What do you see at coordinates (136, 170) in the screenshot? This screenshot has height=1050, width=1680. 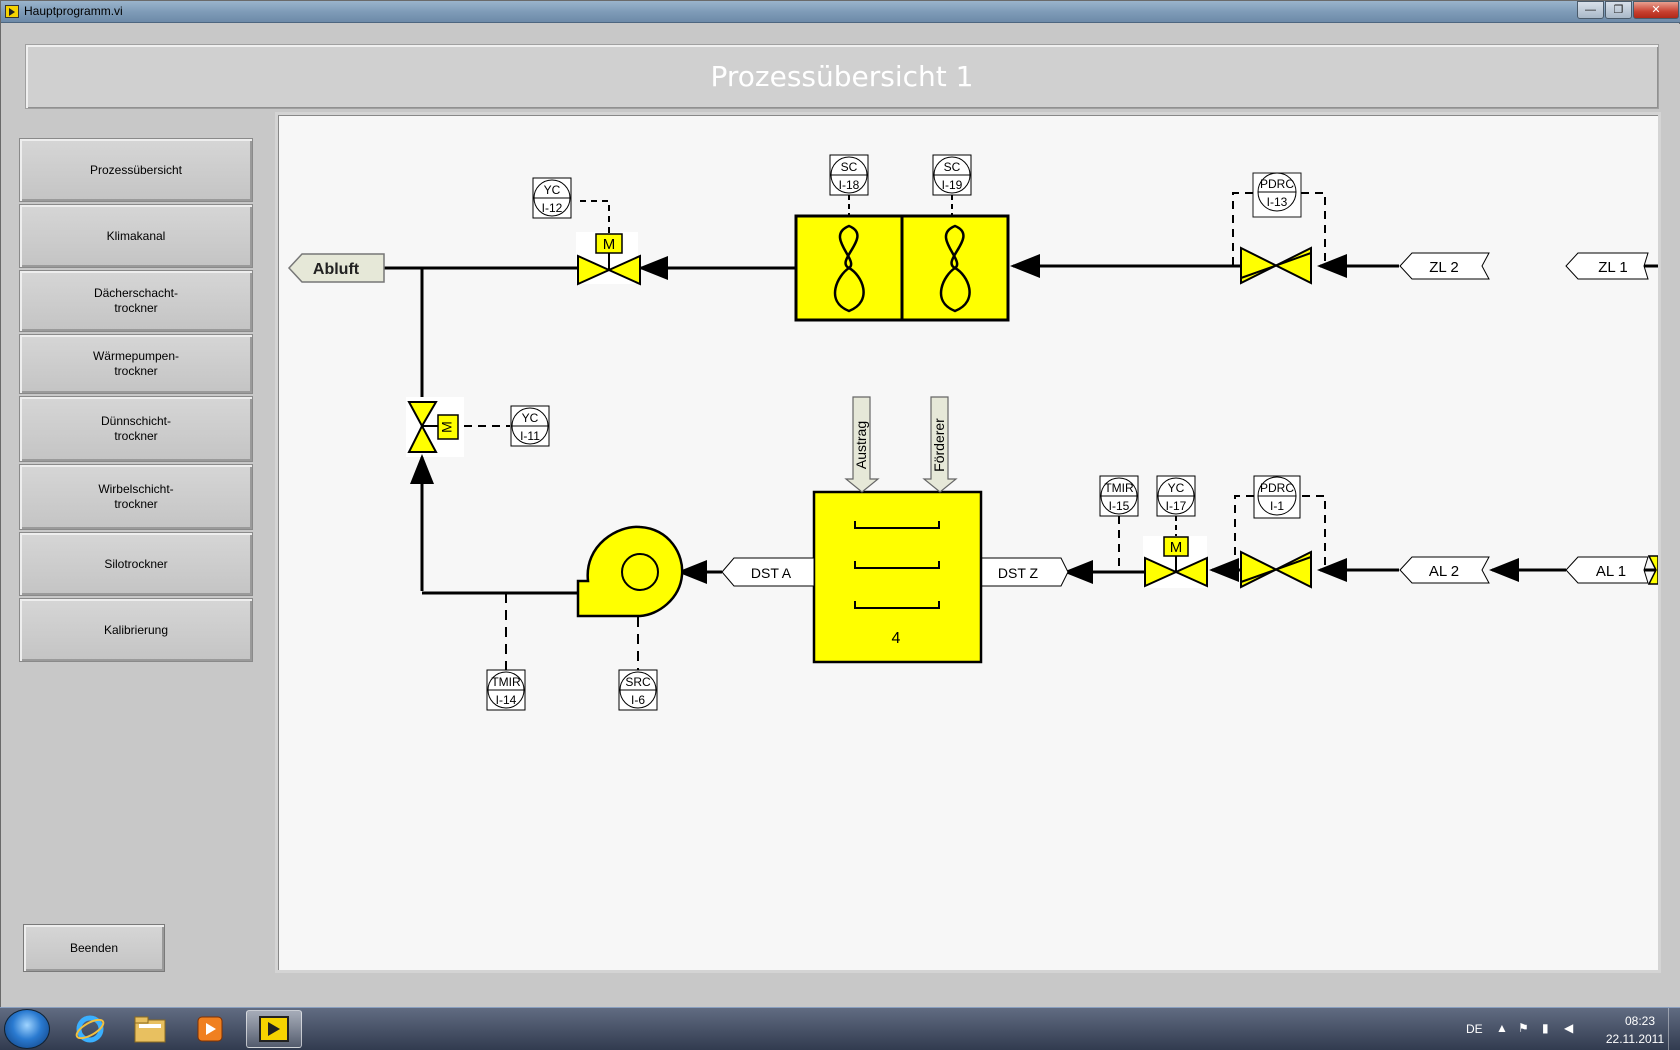 I see `nav-prozessuebersicht-button: Prozessübersicht` at bounding box center [136, 170].